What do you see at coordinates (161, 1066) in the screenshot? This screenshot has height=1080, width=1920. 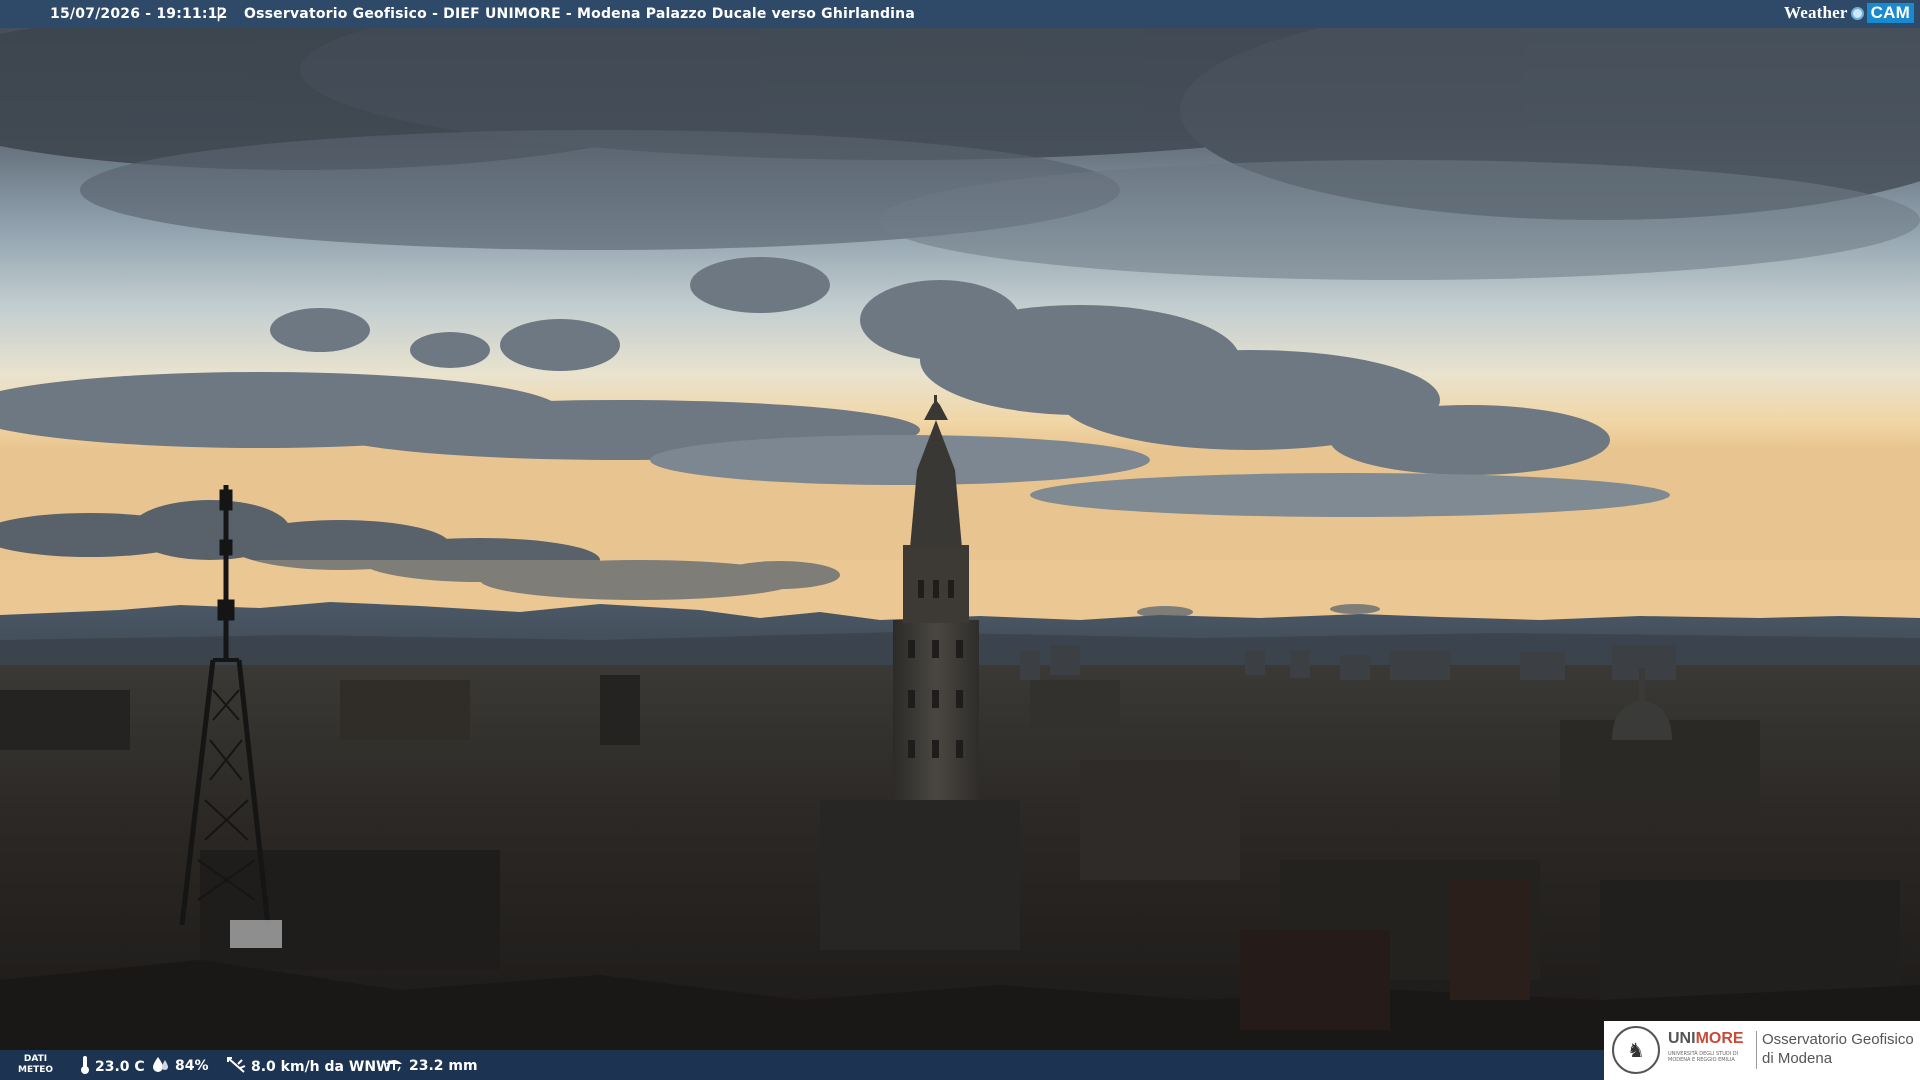 I see `humidity-drop-icon` at bounding box center [161, 1066].